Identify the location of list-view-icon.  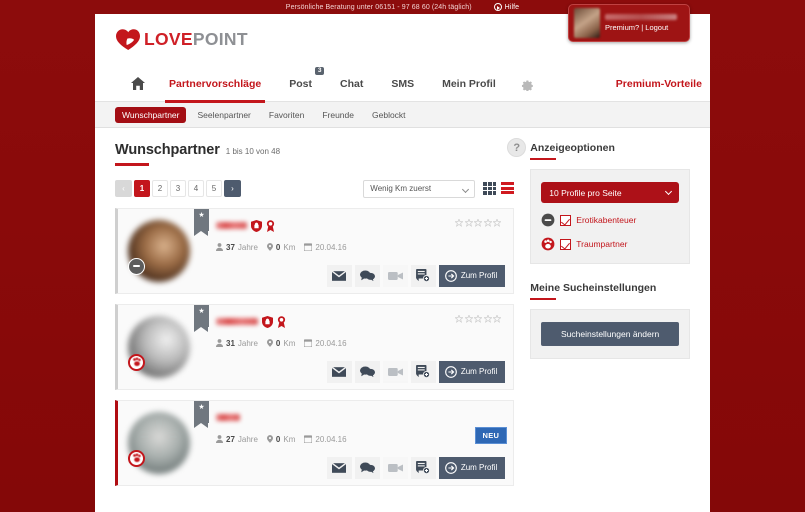
(508, 188).